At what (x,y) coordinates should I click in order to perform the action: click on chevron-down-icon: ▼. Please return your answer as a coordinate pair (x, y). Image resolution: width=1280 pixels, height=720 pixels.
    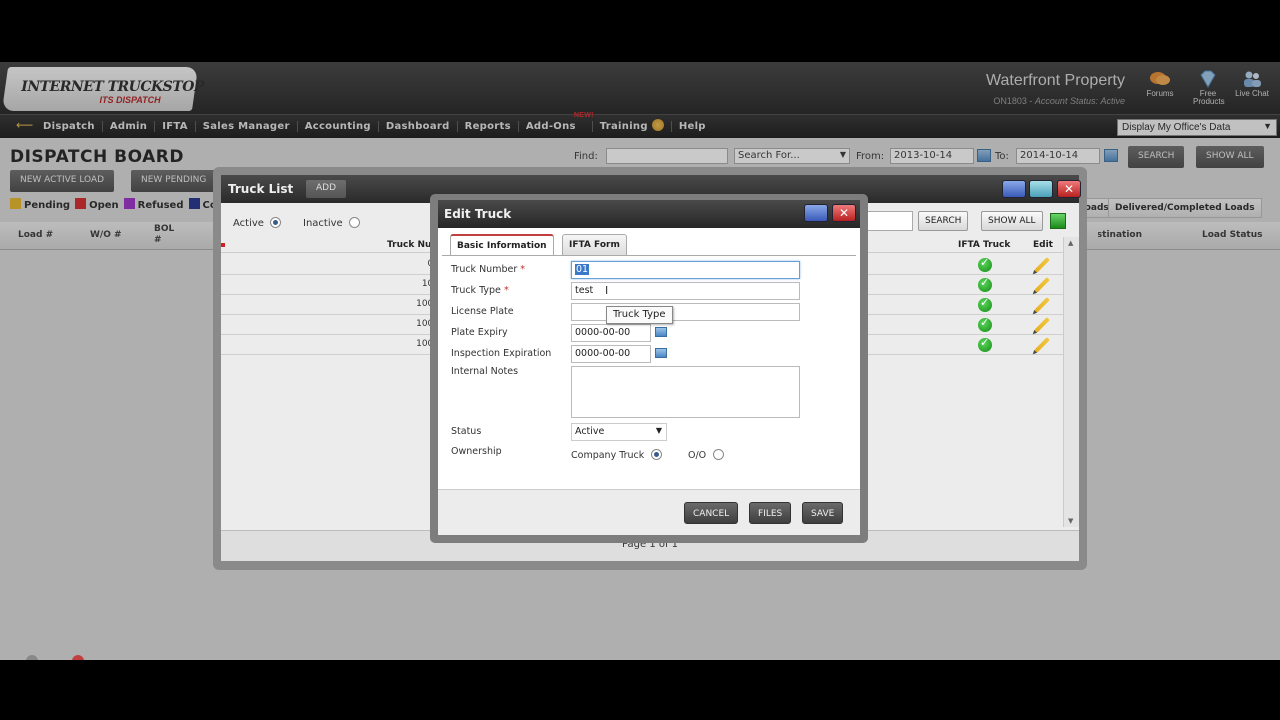
    Looking at the image, I should click on (658, 430).